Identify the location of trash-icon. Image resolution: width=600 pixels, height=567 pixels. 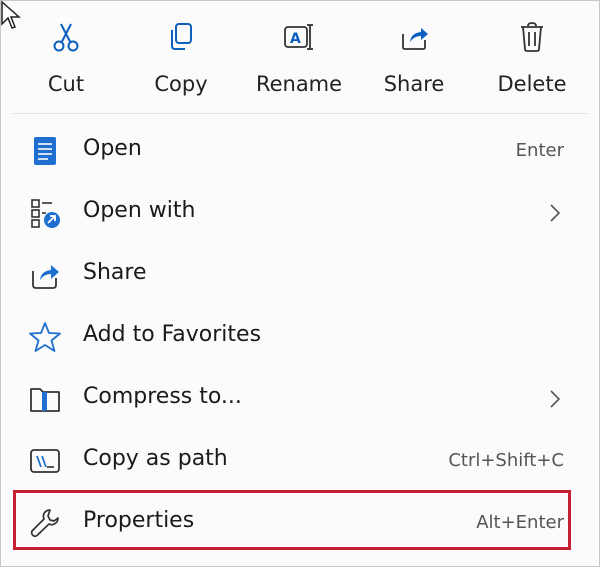
(532, 37).